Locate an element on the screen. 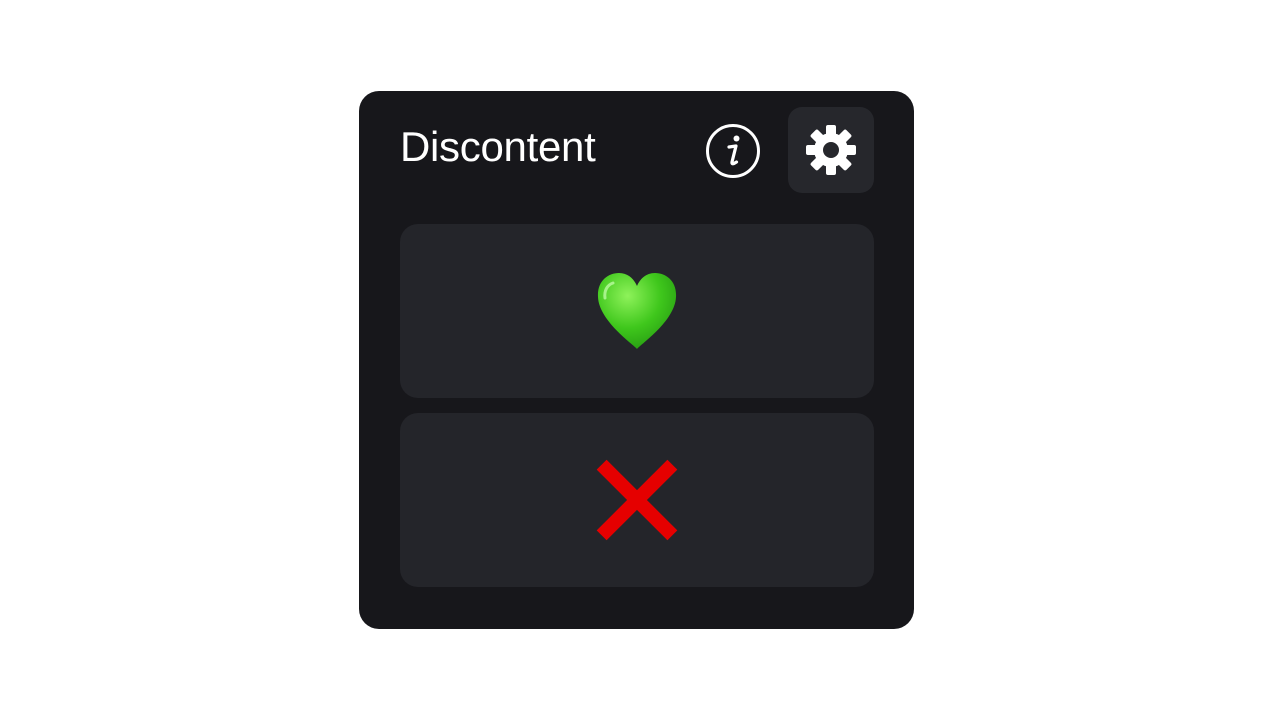 Image resolution: width=1280 pixels, height=711 pixels. red-cross-icon is located at coordinates (637, 500).